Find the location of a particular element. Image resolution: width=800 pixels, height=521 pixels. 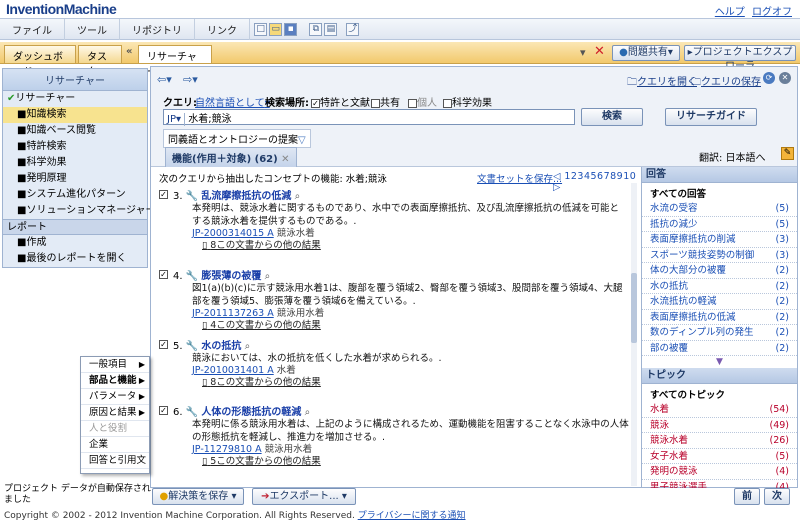

menu-file: ファイル is located at coordinates (32, 29).